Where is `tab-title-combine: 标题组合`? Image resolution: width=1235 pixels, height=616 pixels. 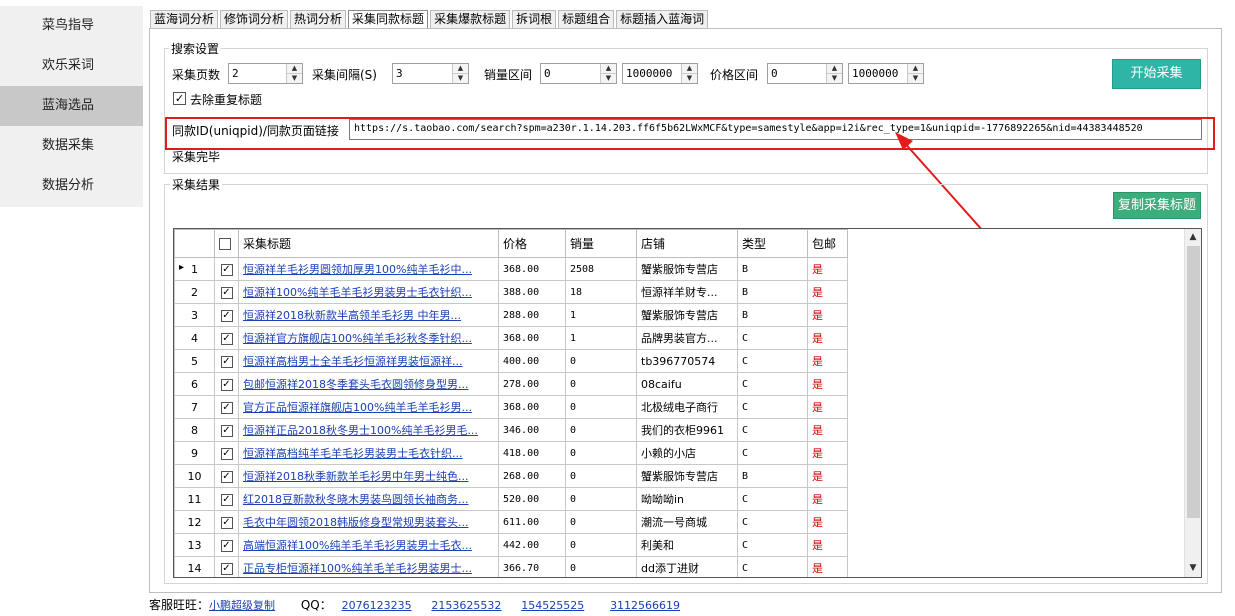 tab-title-combine: 标题组合 is located at coordinates (586, 19).